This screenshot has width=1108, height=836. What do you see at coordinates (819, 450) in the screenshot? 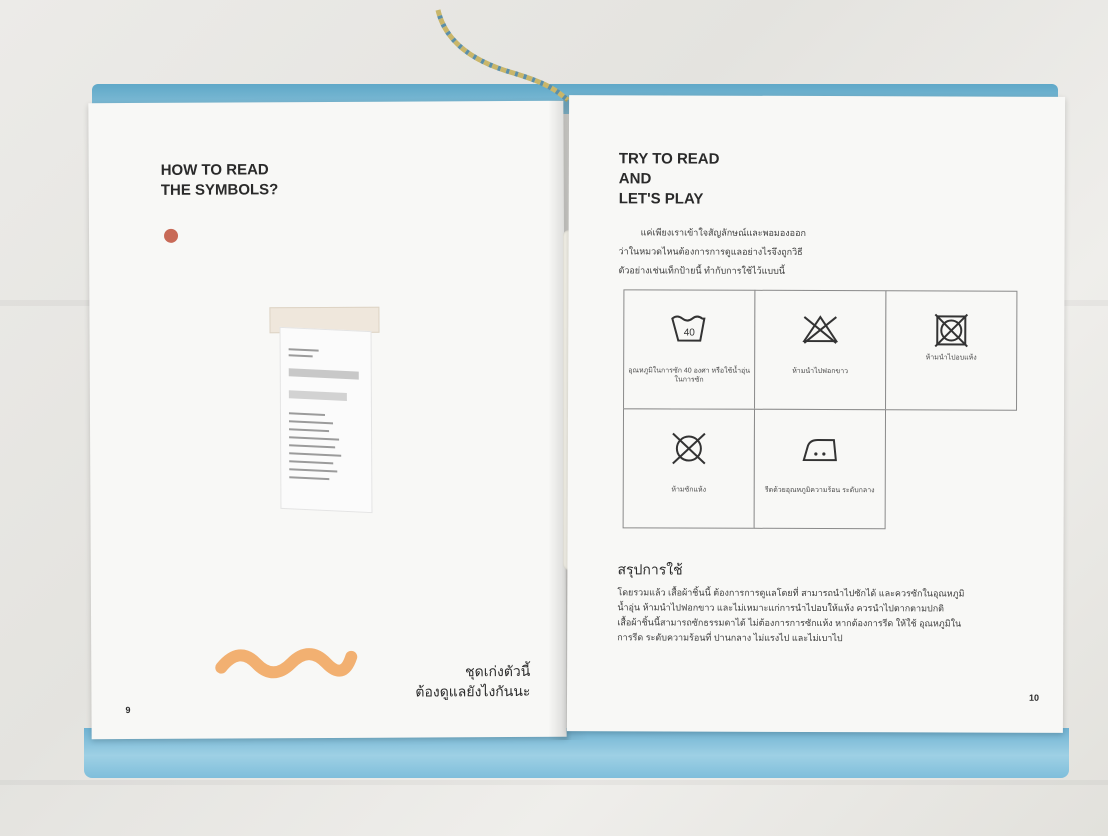
I see `iron-medium-icon` at bounding box center [819, 450].